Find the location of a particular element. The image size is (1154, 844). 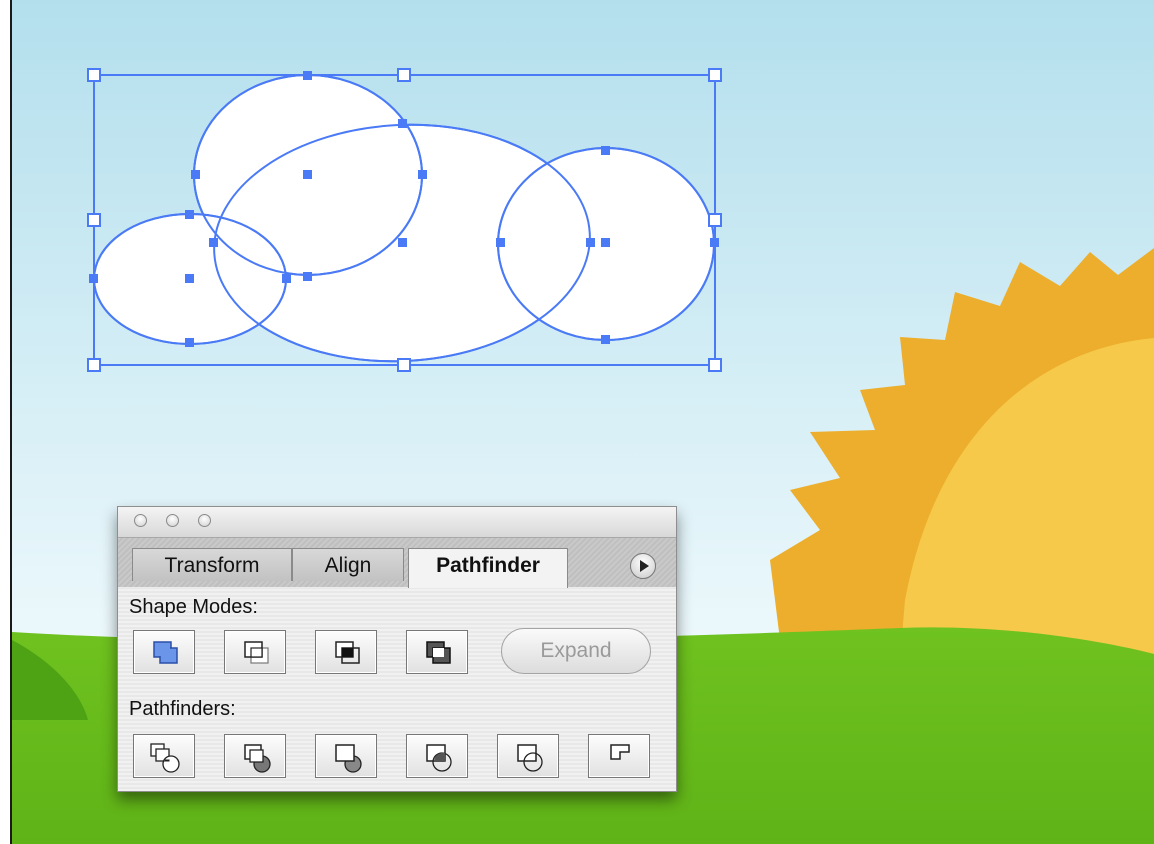

crop-icon is located at coordinates (439, 758).